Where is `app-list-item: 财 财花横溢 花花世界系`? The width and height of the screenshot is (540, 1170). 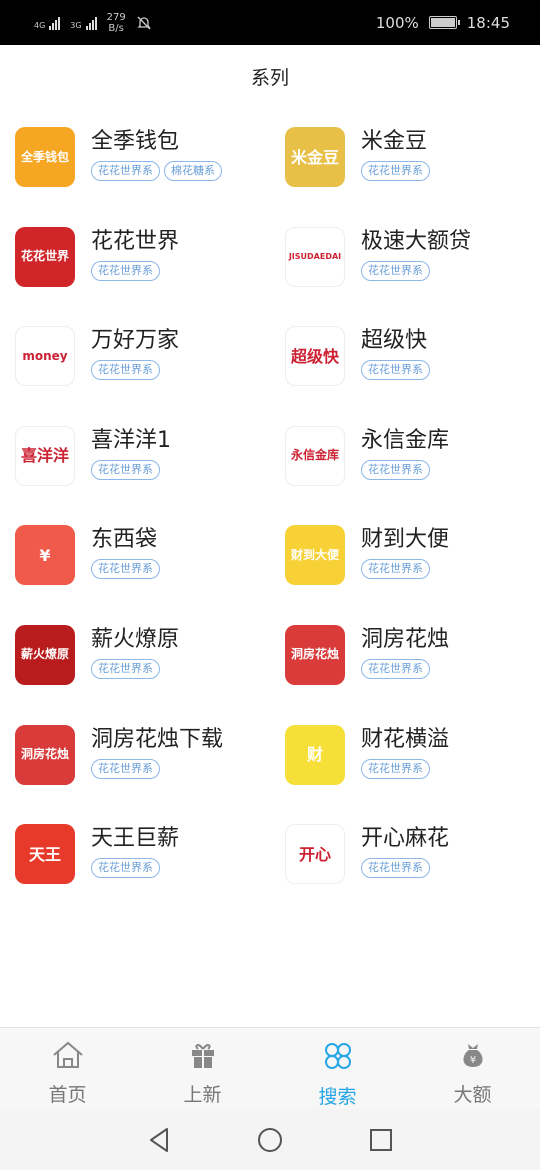
app-list-item: 财 财花横溢 花花世界系 is located at coordinates (405, 755).